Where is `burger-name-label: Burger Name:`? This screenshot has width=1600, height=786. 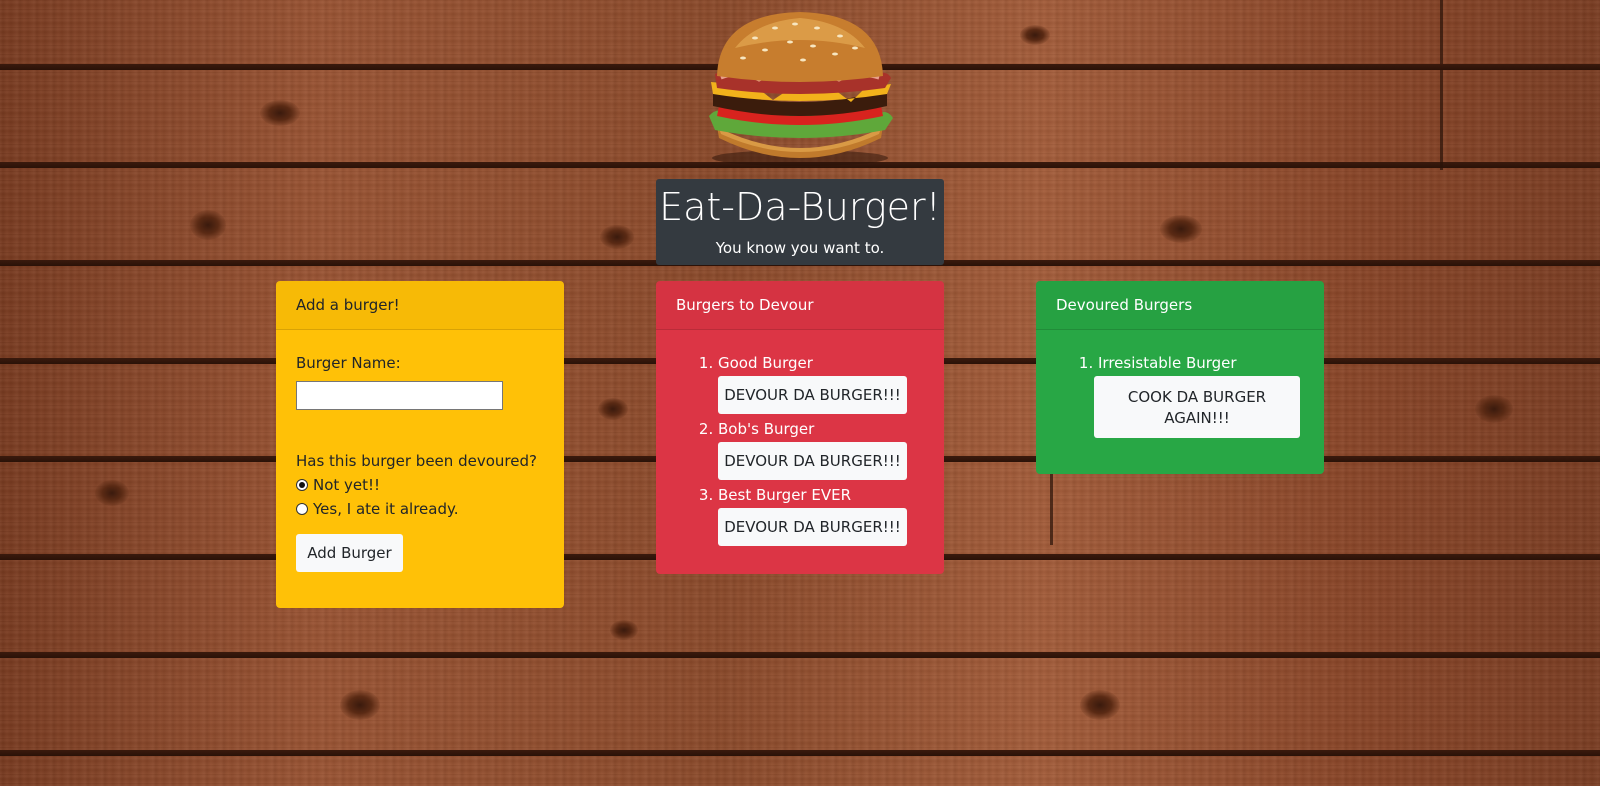
burger-name-label: Burger Name: is located at coordinates (348, 363).